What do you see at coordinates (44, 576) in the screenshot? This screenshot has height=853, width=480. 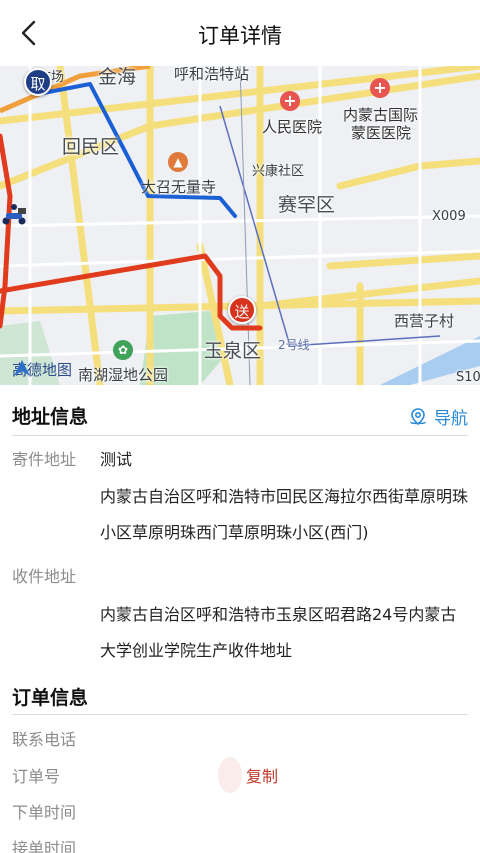 I see `receiver-address-label: 收件地址` at bounding box center [44, 576].